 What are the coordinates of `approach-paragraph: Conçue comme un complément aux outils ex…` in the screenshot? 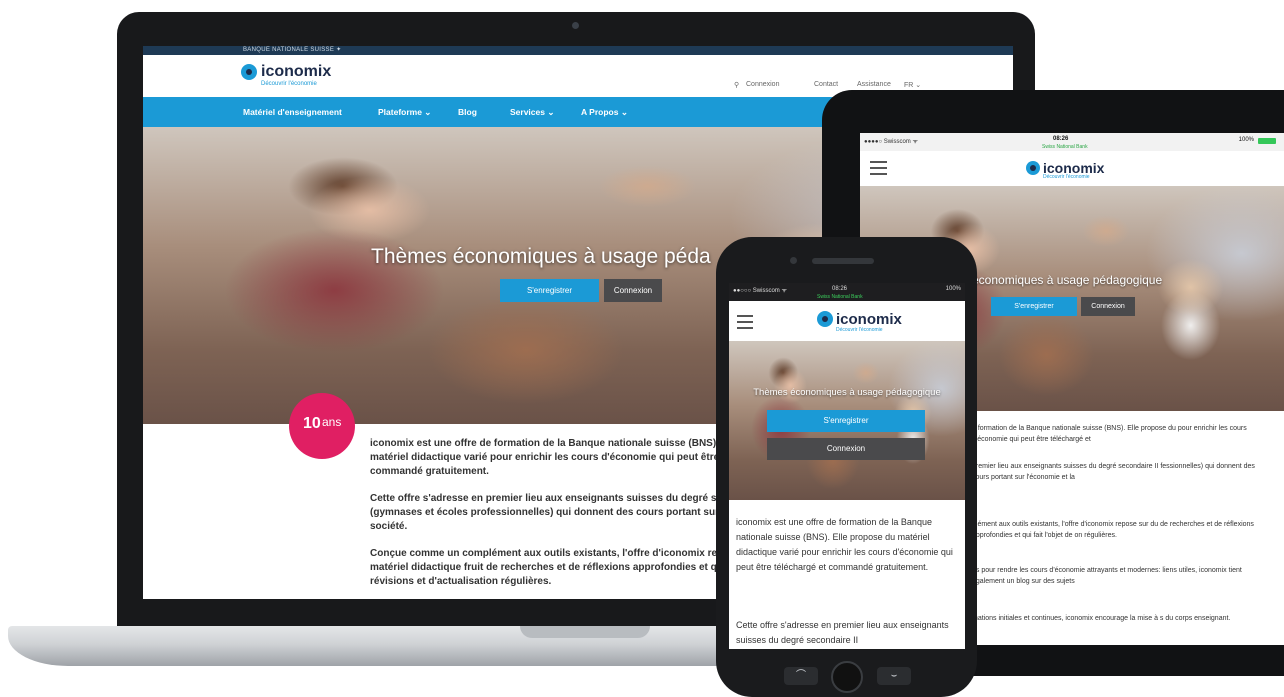 It's located at (550, 567).